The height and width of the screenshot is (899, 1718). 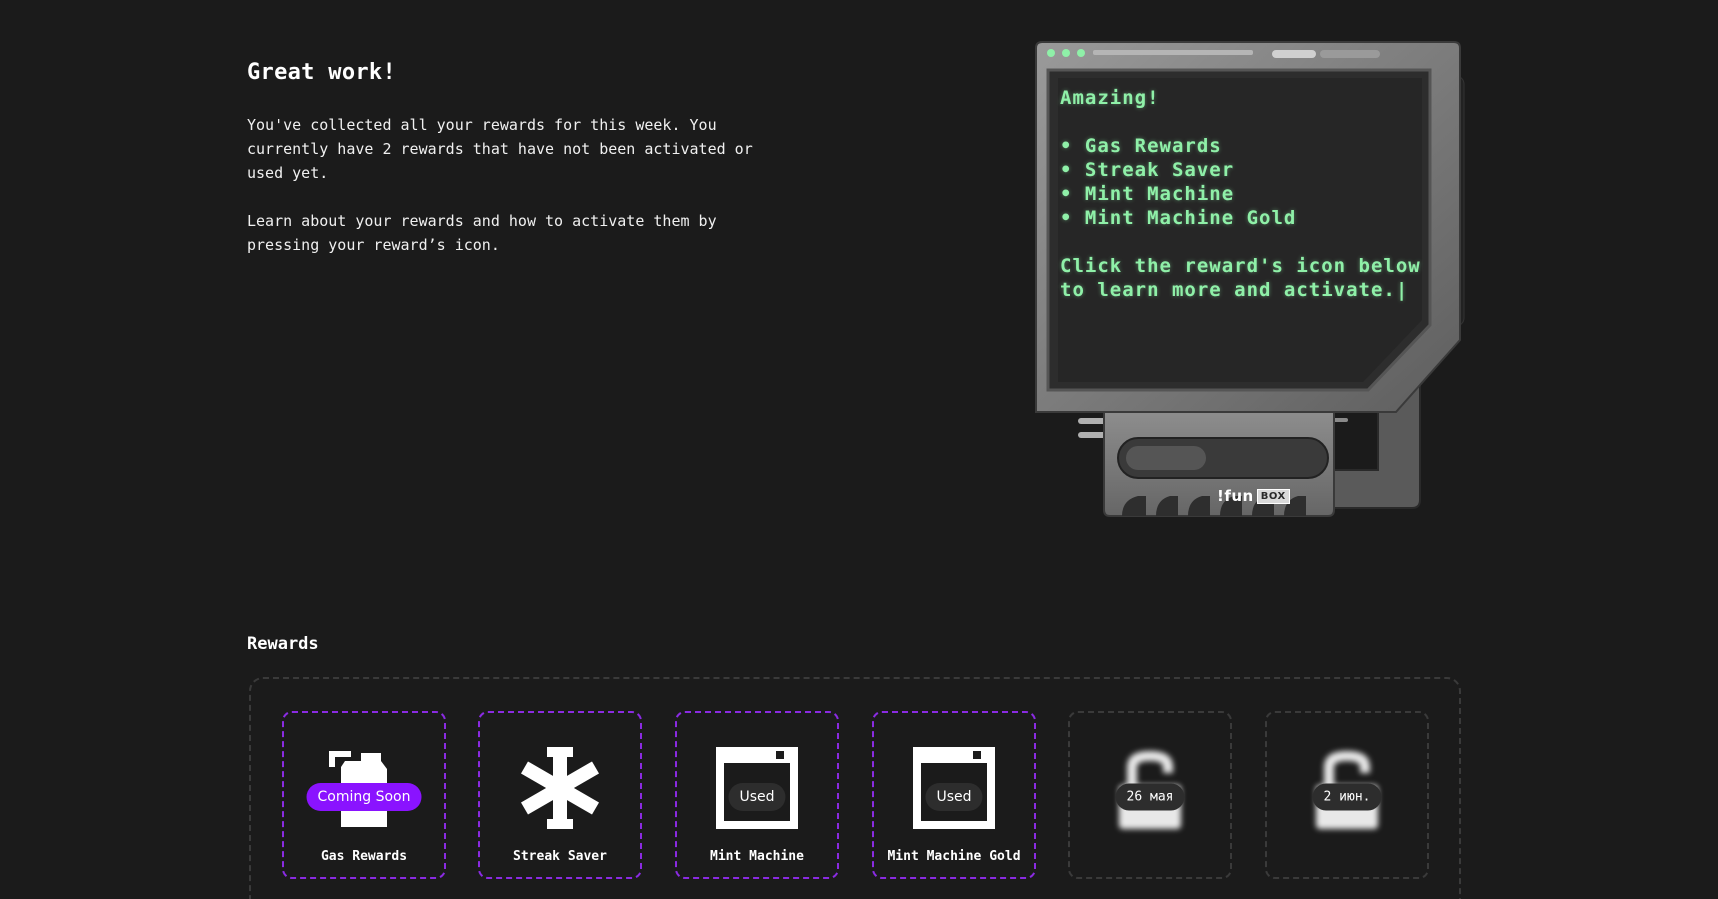 I want to click on reward-card-mint-machine-gold: Used Mint Machine Gold, so click(x=954, y=795).